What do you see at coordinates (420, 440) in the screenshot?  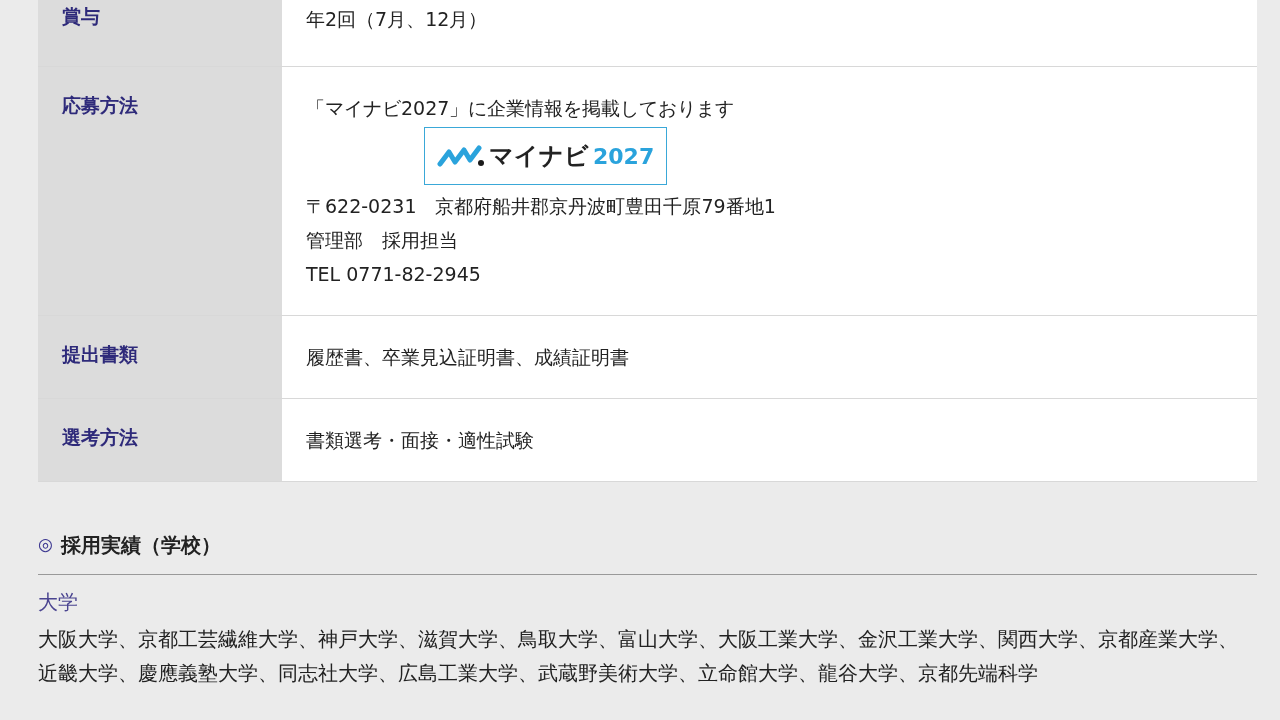 I see `cell-text: 書類選考・面接・適性試験` at bounding box center [420, 440].